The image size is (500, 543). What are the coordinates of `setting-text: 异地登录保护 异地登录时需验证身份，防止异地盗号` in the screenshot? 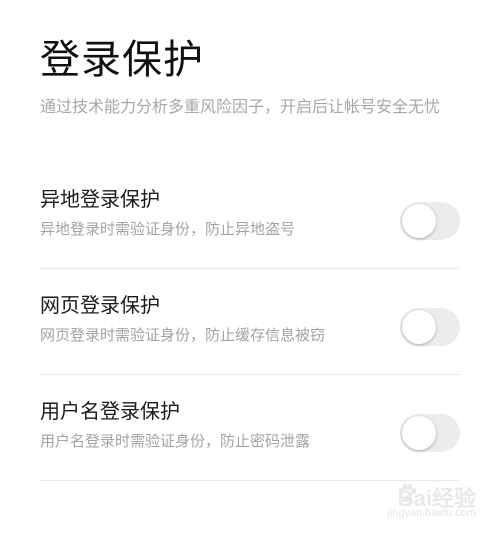 It's located at (215, 212).